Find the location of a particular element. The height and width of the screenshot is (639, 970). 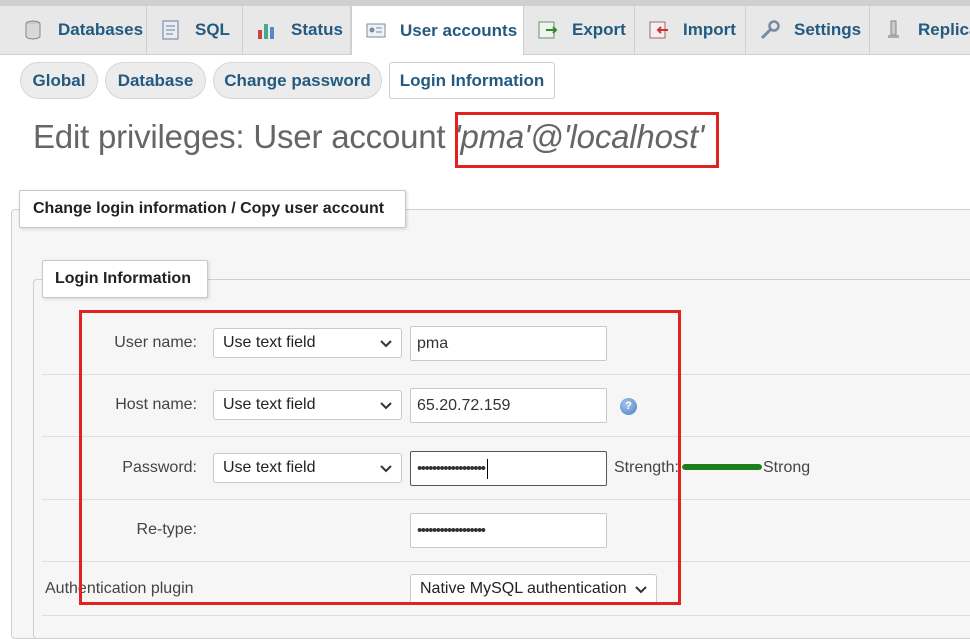

subnav-change-password: Change password is located at coordinates (297, 80).